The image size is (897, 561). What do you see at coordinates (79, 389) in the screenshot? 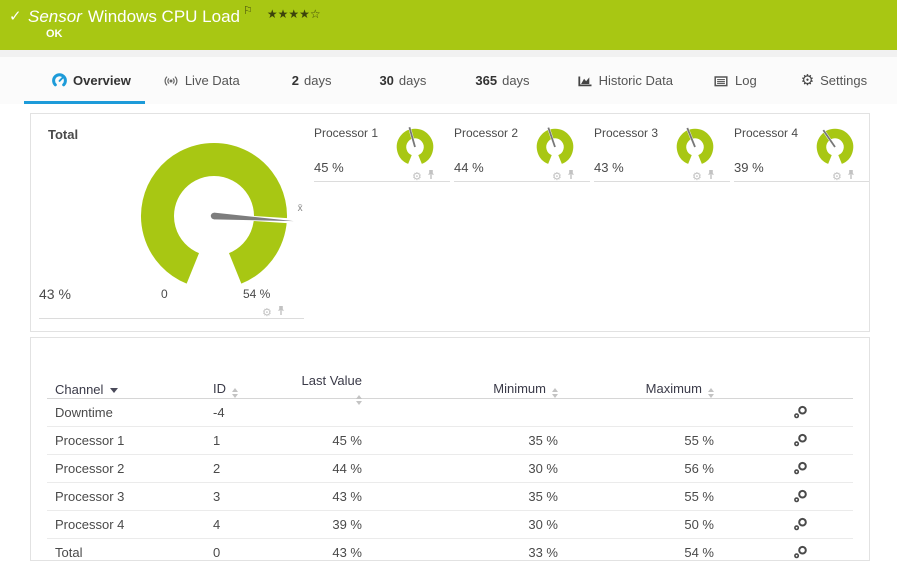
I see `column-label: Channel` at bounding box center [79, 389].